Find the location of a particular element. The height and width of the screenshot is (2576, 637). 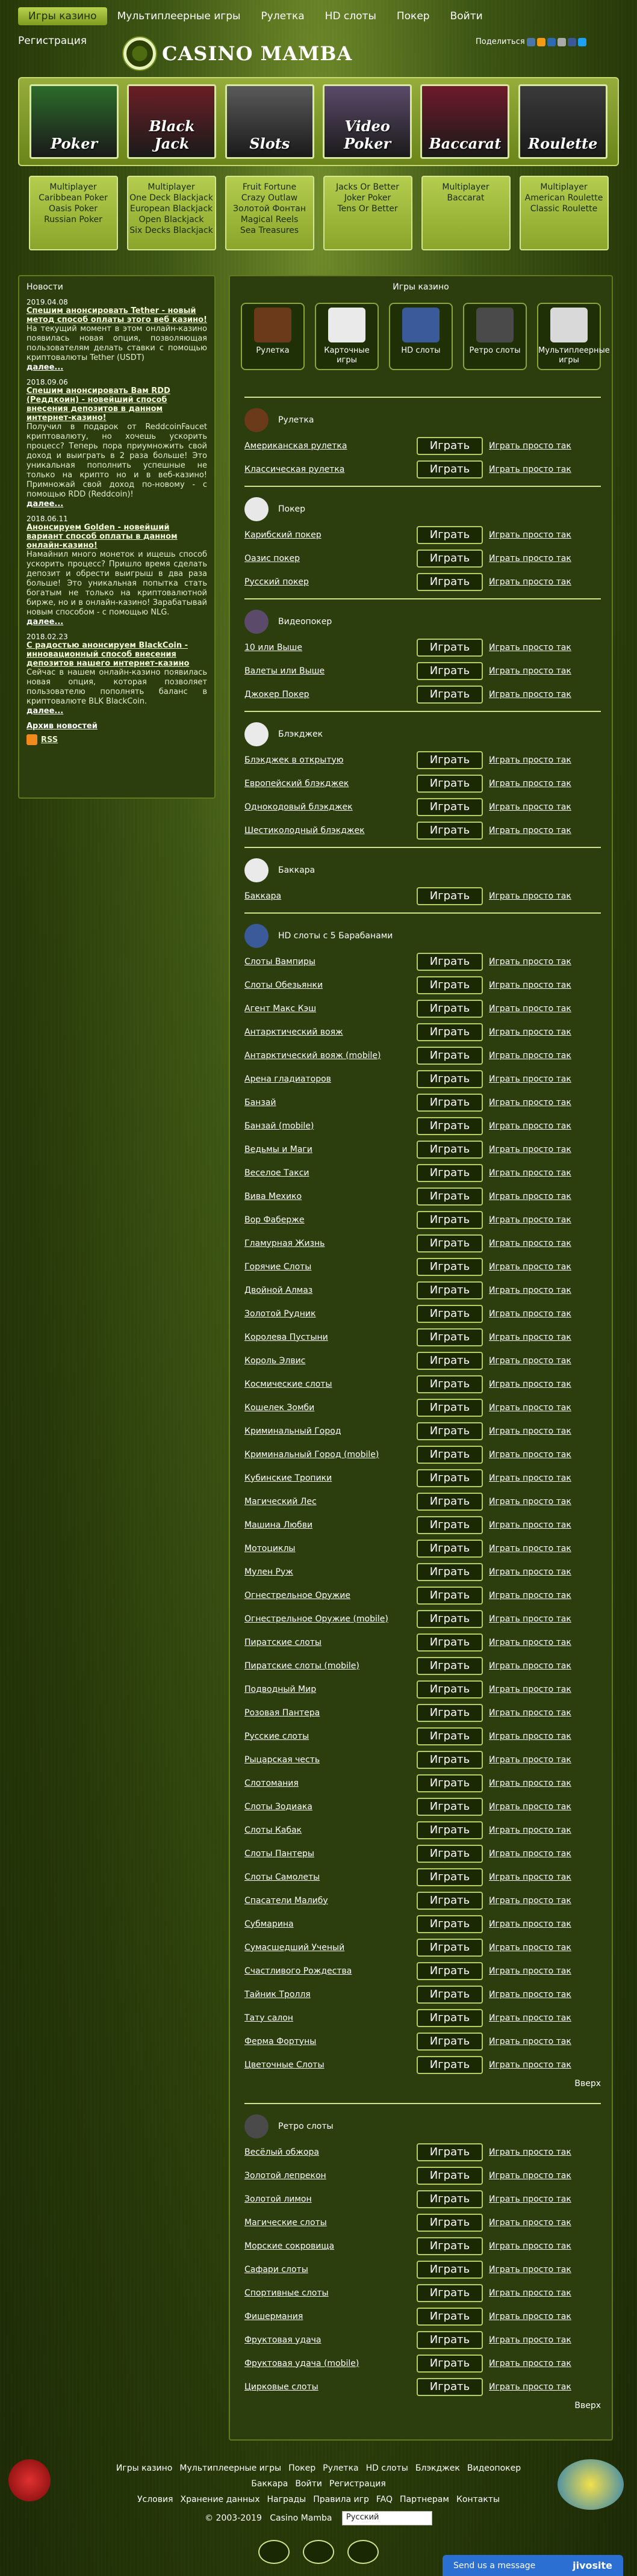

game-name-link: Шестиколодный блэкджек is located at coordinates (332, 831).